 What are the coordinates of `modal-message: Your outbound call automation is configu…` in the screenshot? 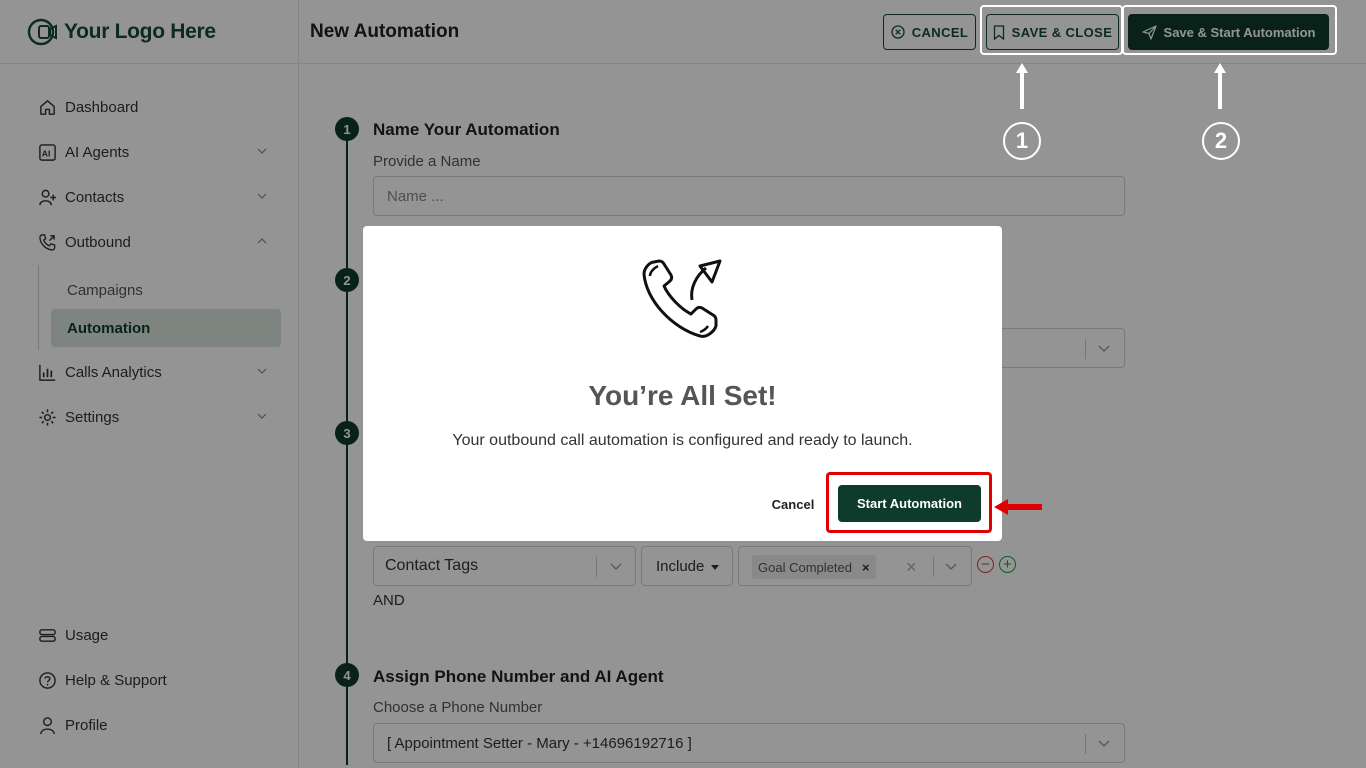 It's located at (682, 440).